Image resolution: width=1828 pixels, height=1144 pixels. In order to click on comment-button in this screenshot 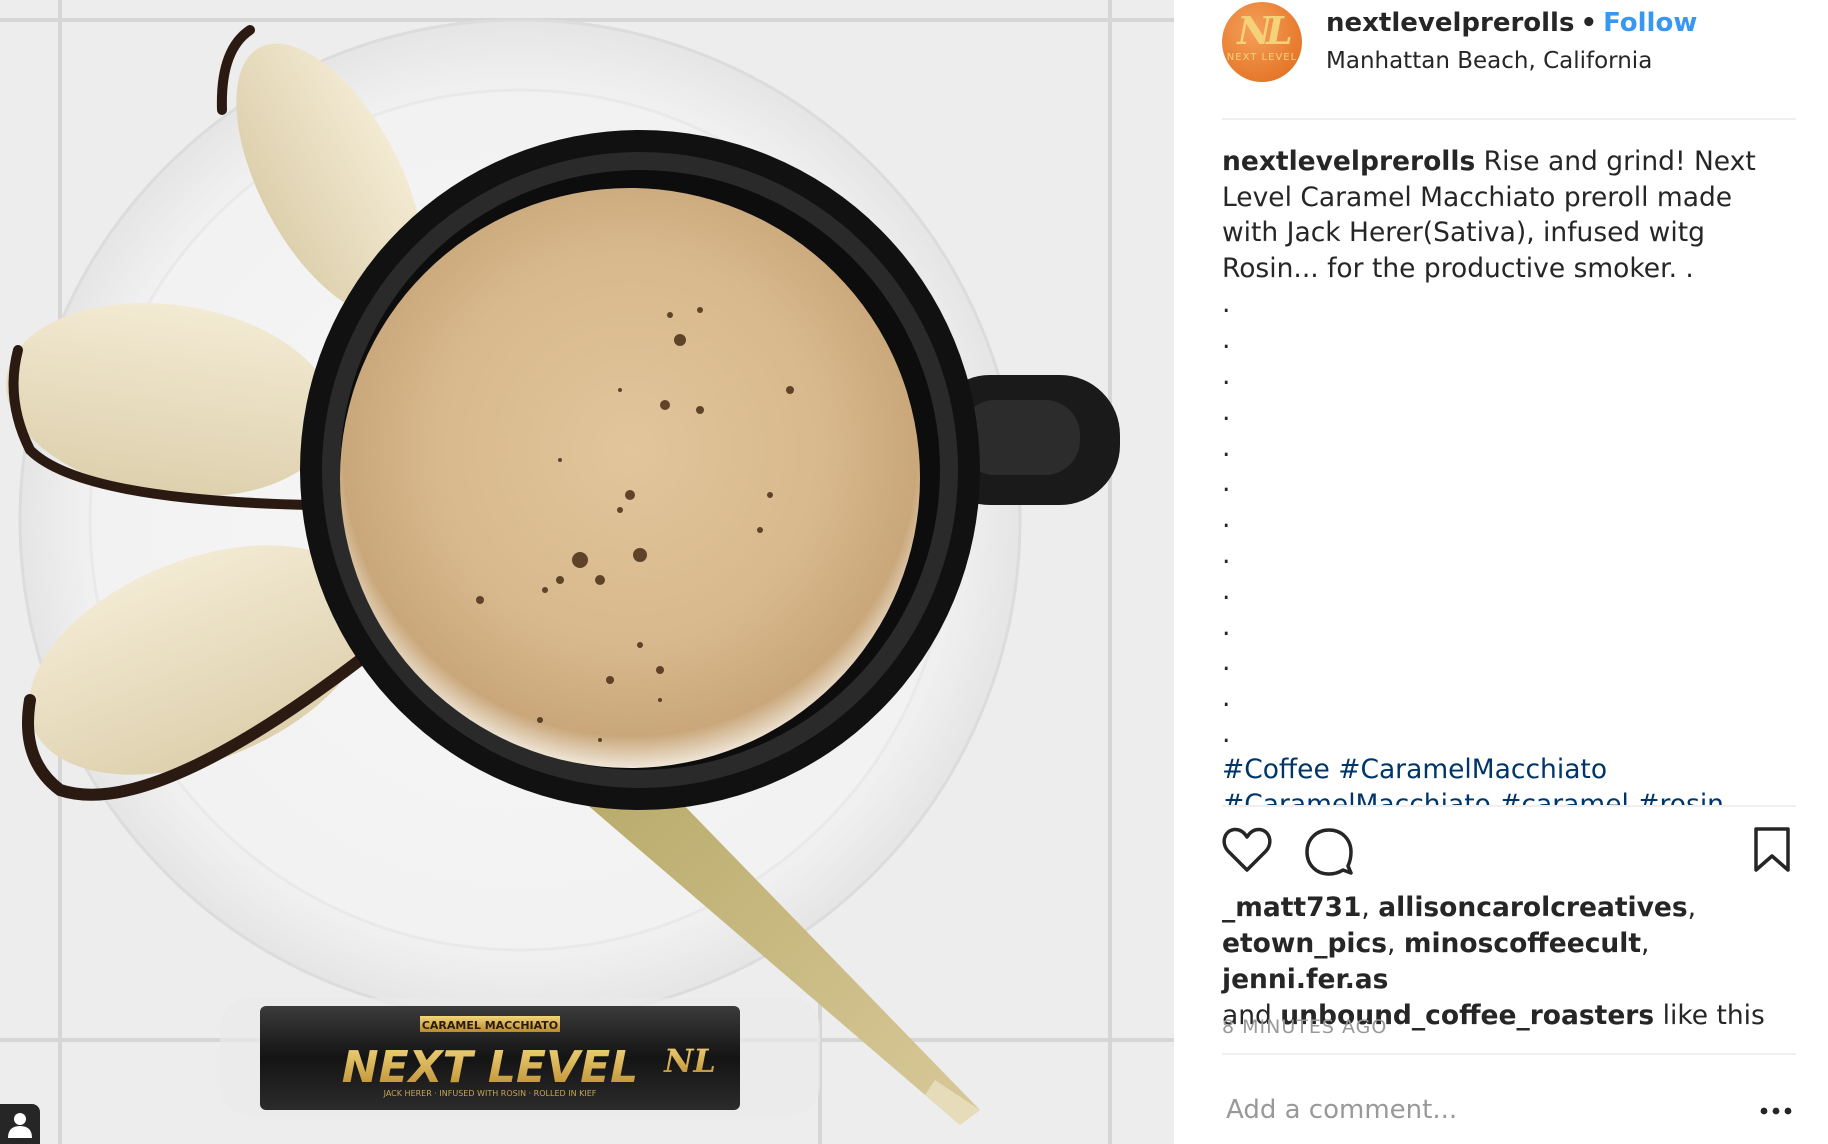, I will do `click(1330, 852)`.